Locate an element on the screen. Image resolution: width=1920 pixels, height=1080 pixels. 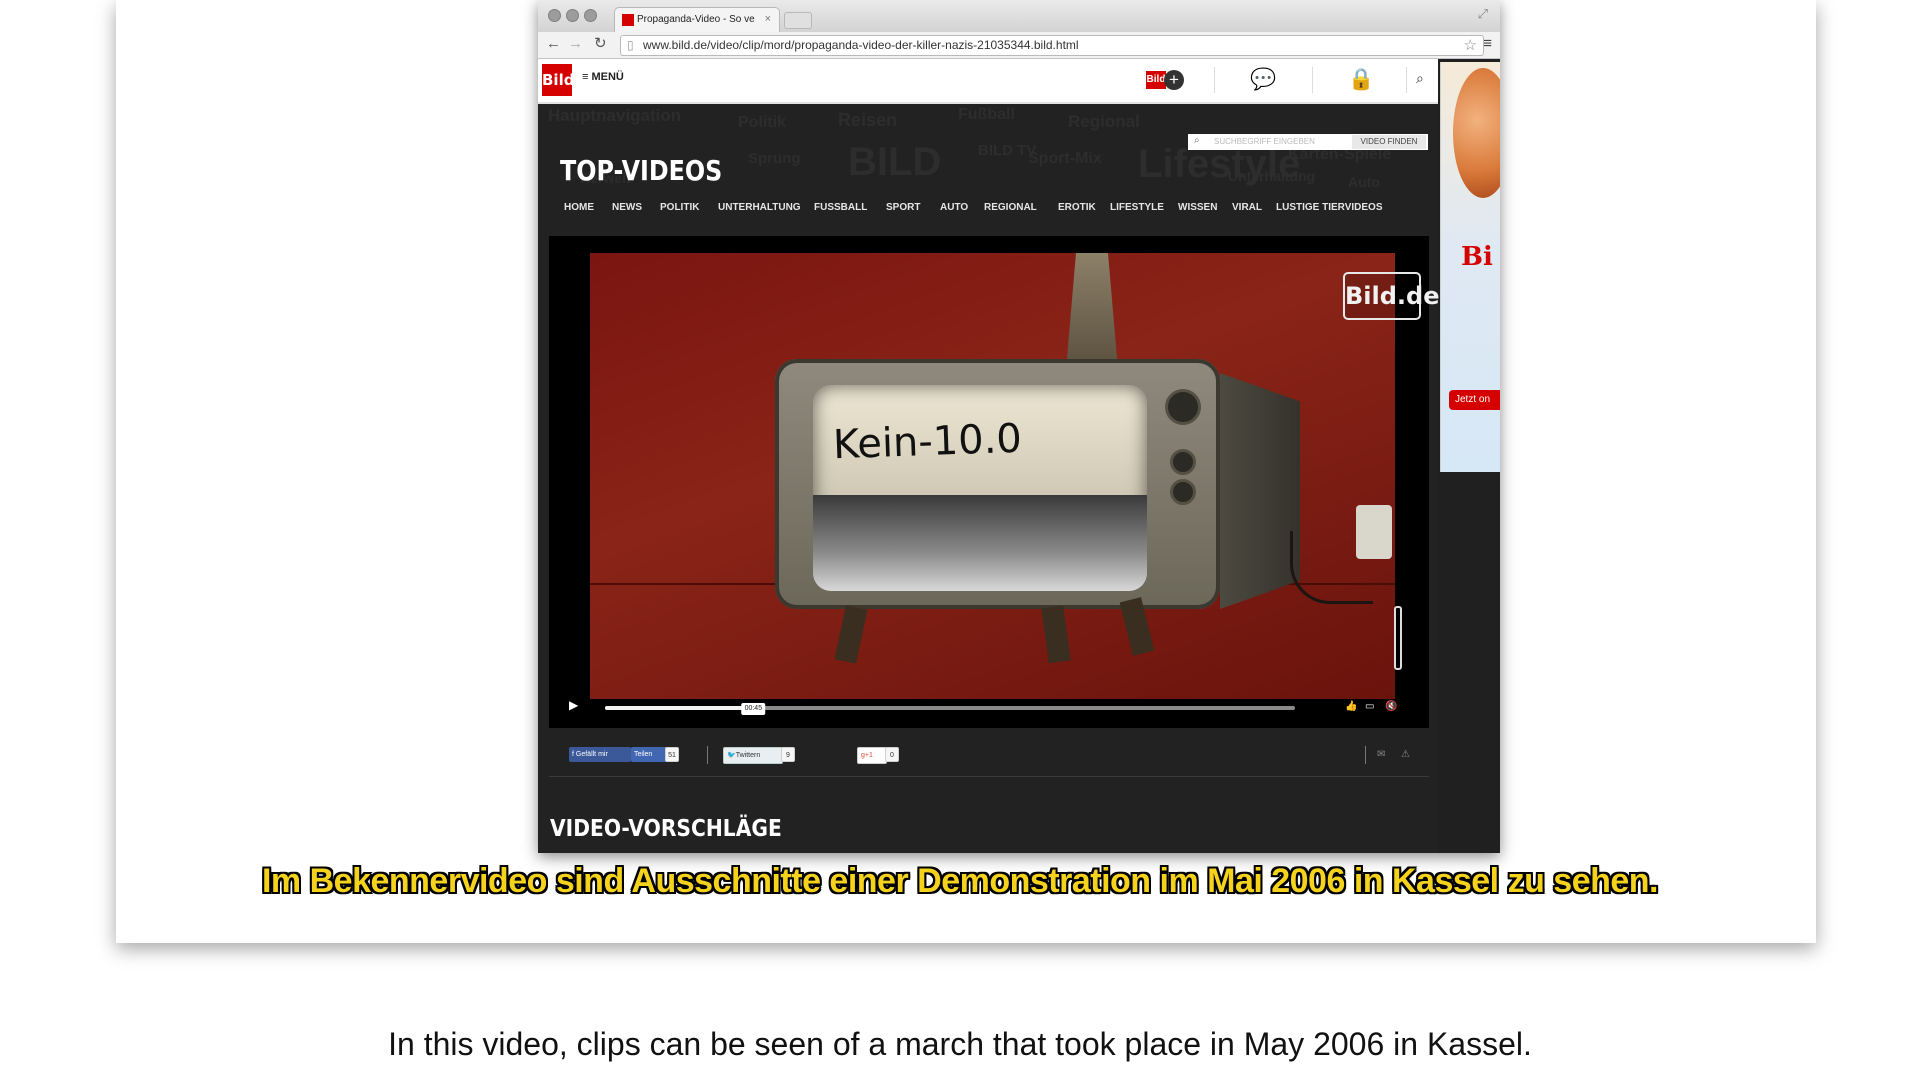
wordcloud-word: Politik is located at coordinates (762, 122).